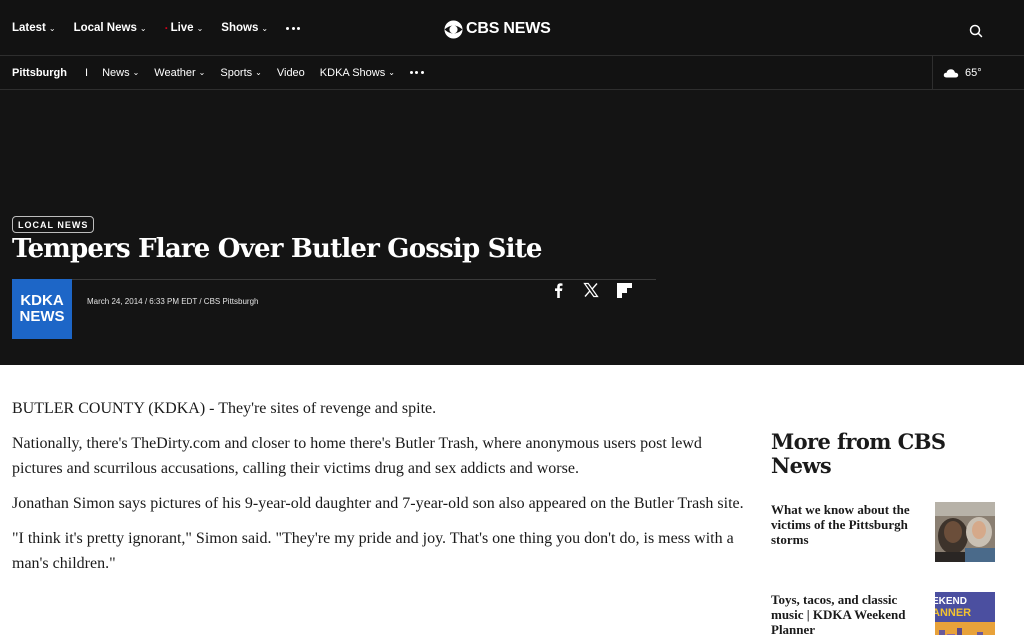 This screenshot has width=1024, height=635. What do you see at coordinates (973, 72) in the screenshot?
I see `weather-temp: 65°` at bounding box center [973, 72].